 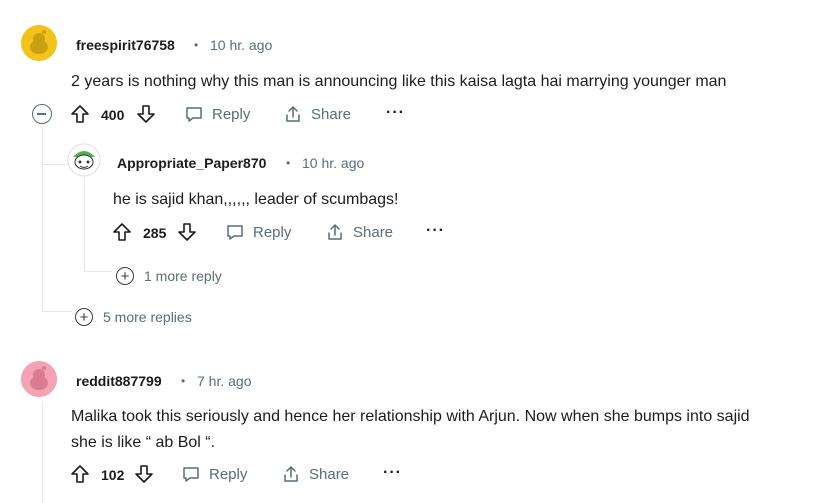 What do you see at coordinates (143, 442) in the screenshot?
I see `comment-body-line-2: she is like “ ab Bol “.` at bounding box center [143, 442].